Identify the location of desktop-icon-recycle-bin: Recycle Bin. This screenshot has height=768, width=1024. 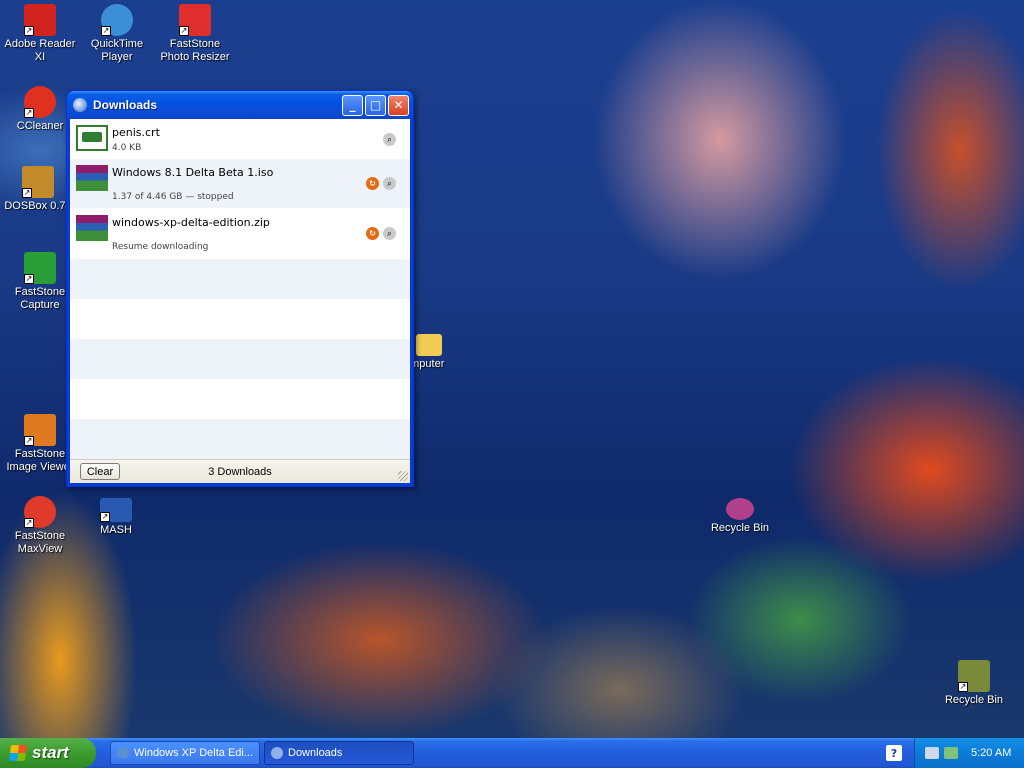
(740, 516).